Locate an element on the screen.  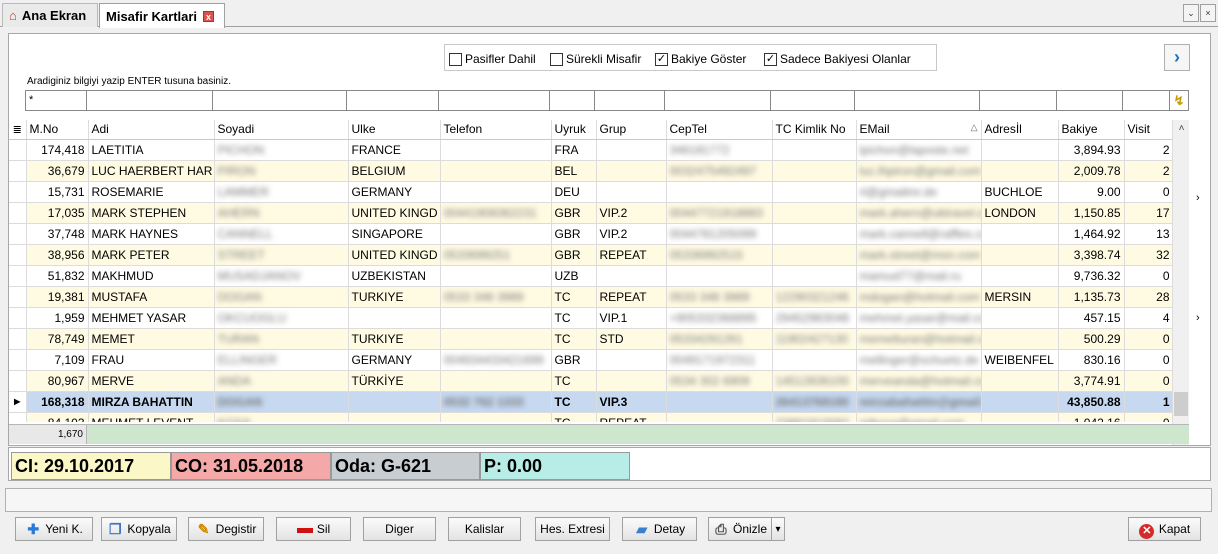
column-header: M.No is located at coordinates (57, 130).